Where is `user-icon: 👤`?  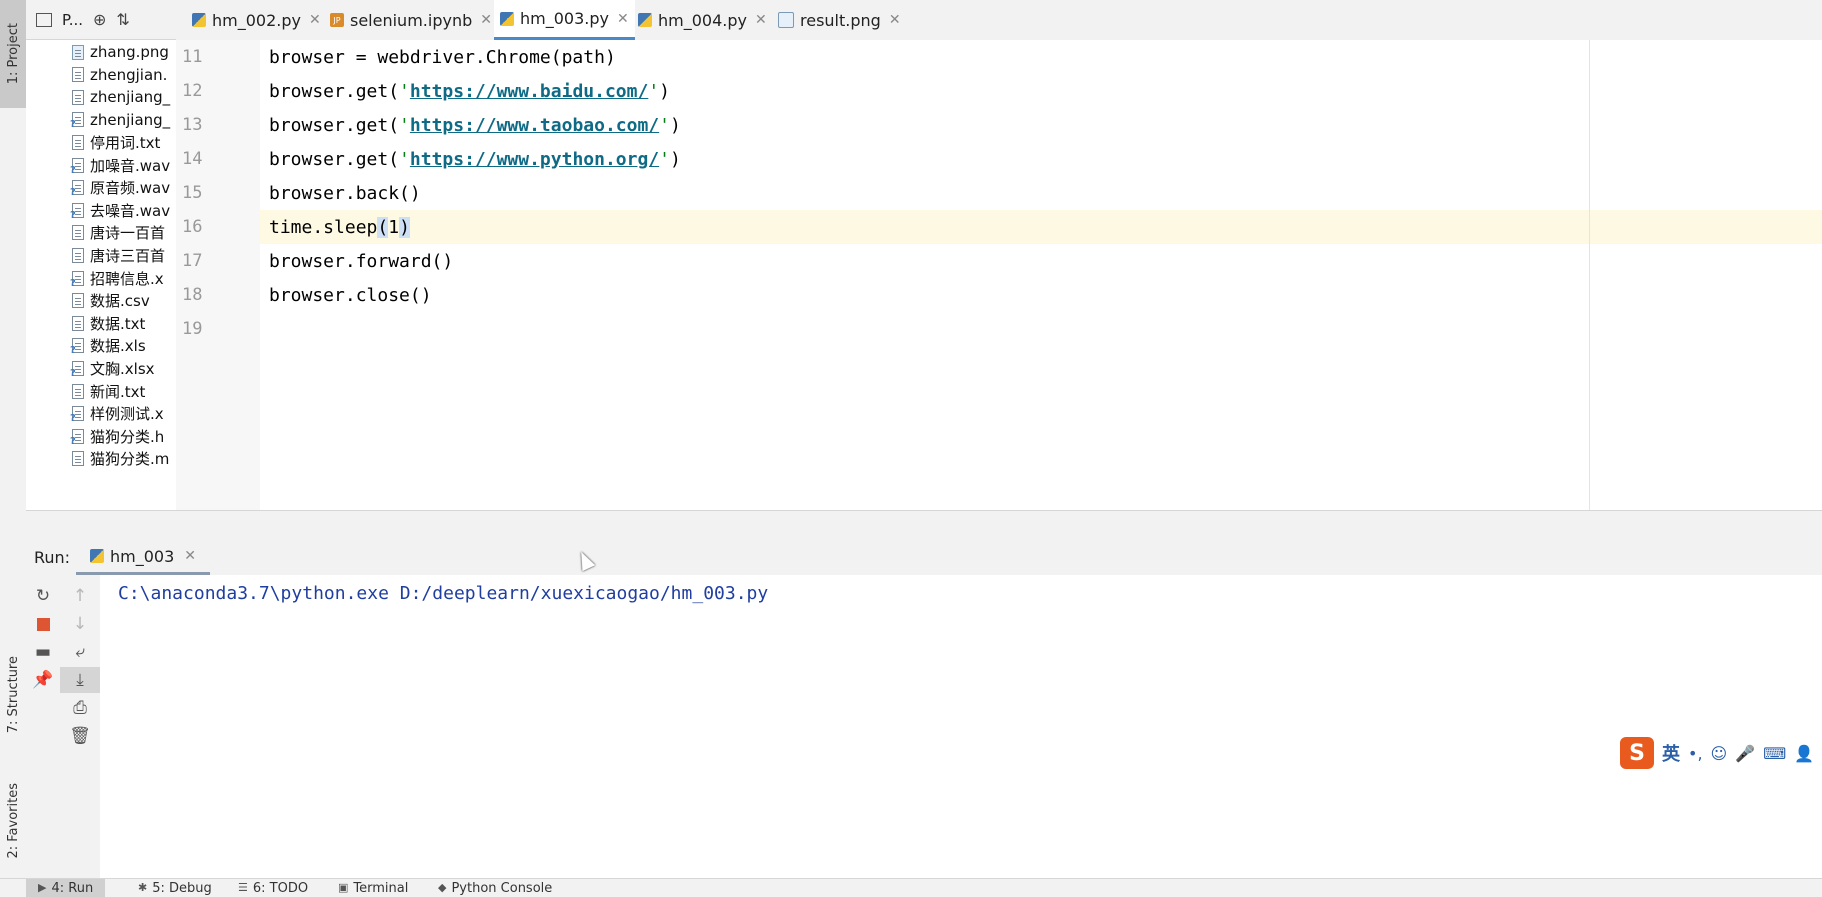 user-icon: 👤 is located at coordinates (1804, 753).